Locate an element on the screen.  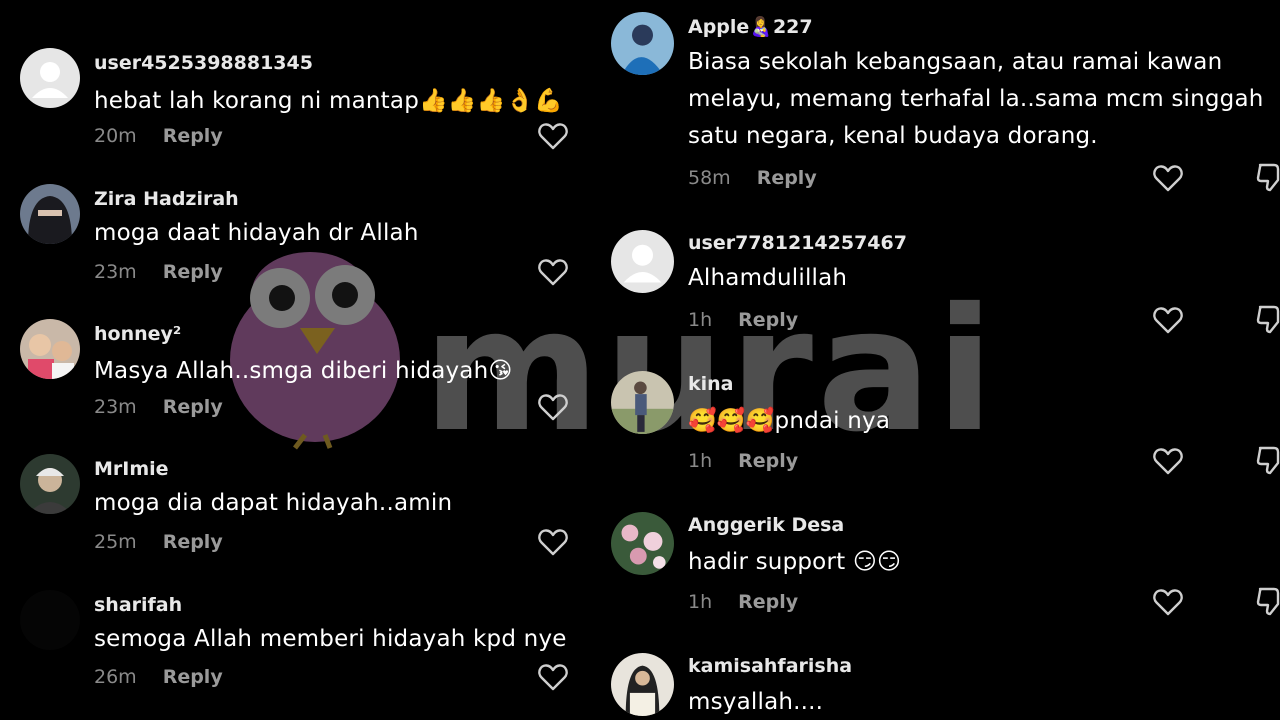
comment-meta: 20m Reply is located at coordinates (158, 136).